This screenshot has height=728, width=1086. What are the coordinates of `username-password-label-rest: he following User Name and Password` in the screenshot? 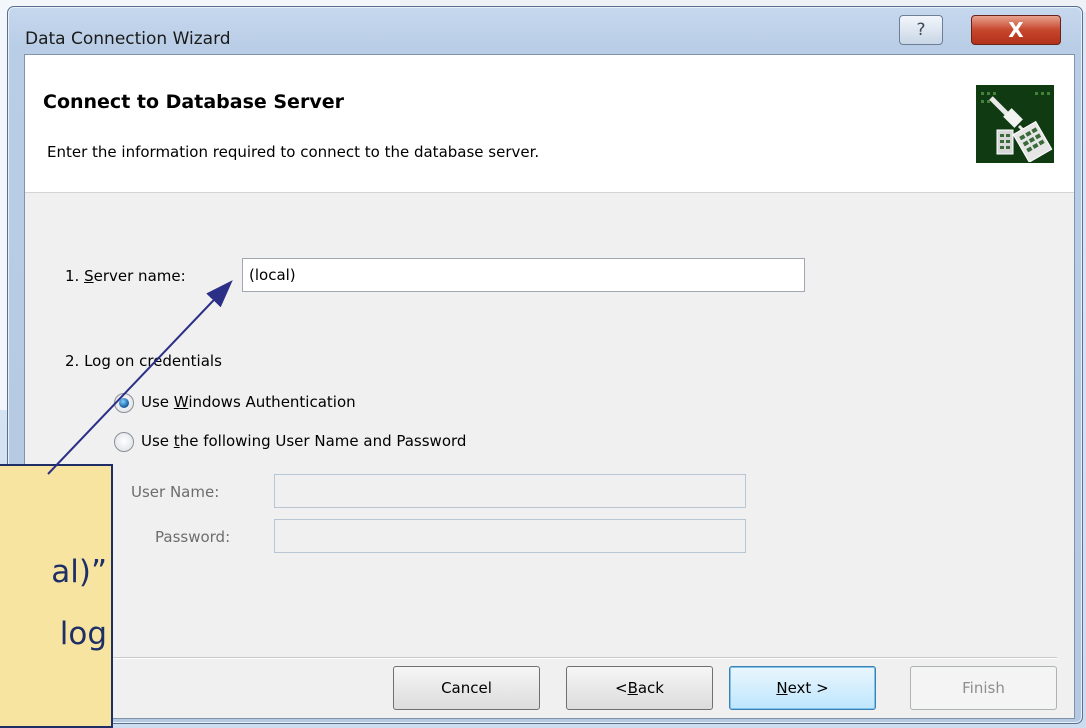 It's located at (323, 441).